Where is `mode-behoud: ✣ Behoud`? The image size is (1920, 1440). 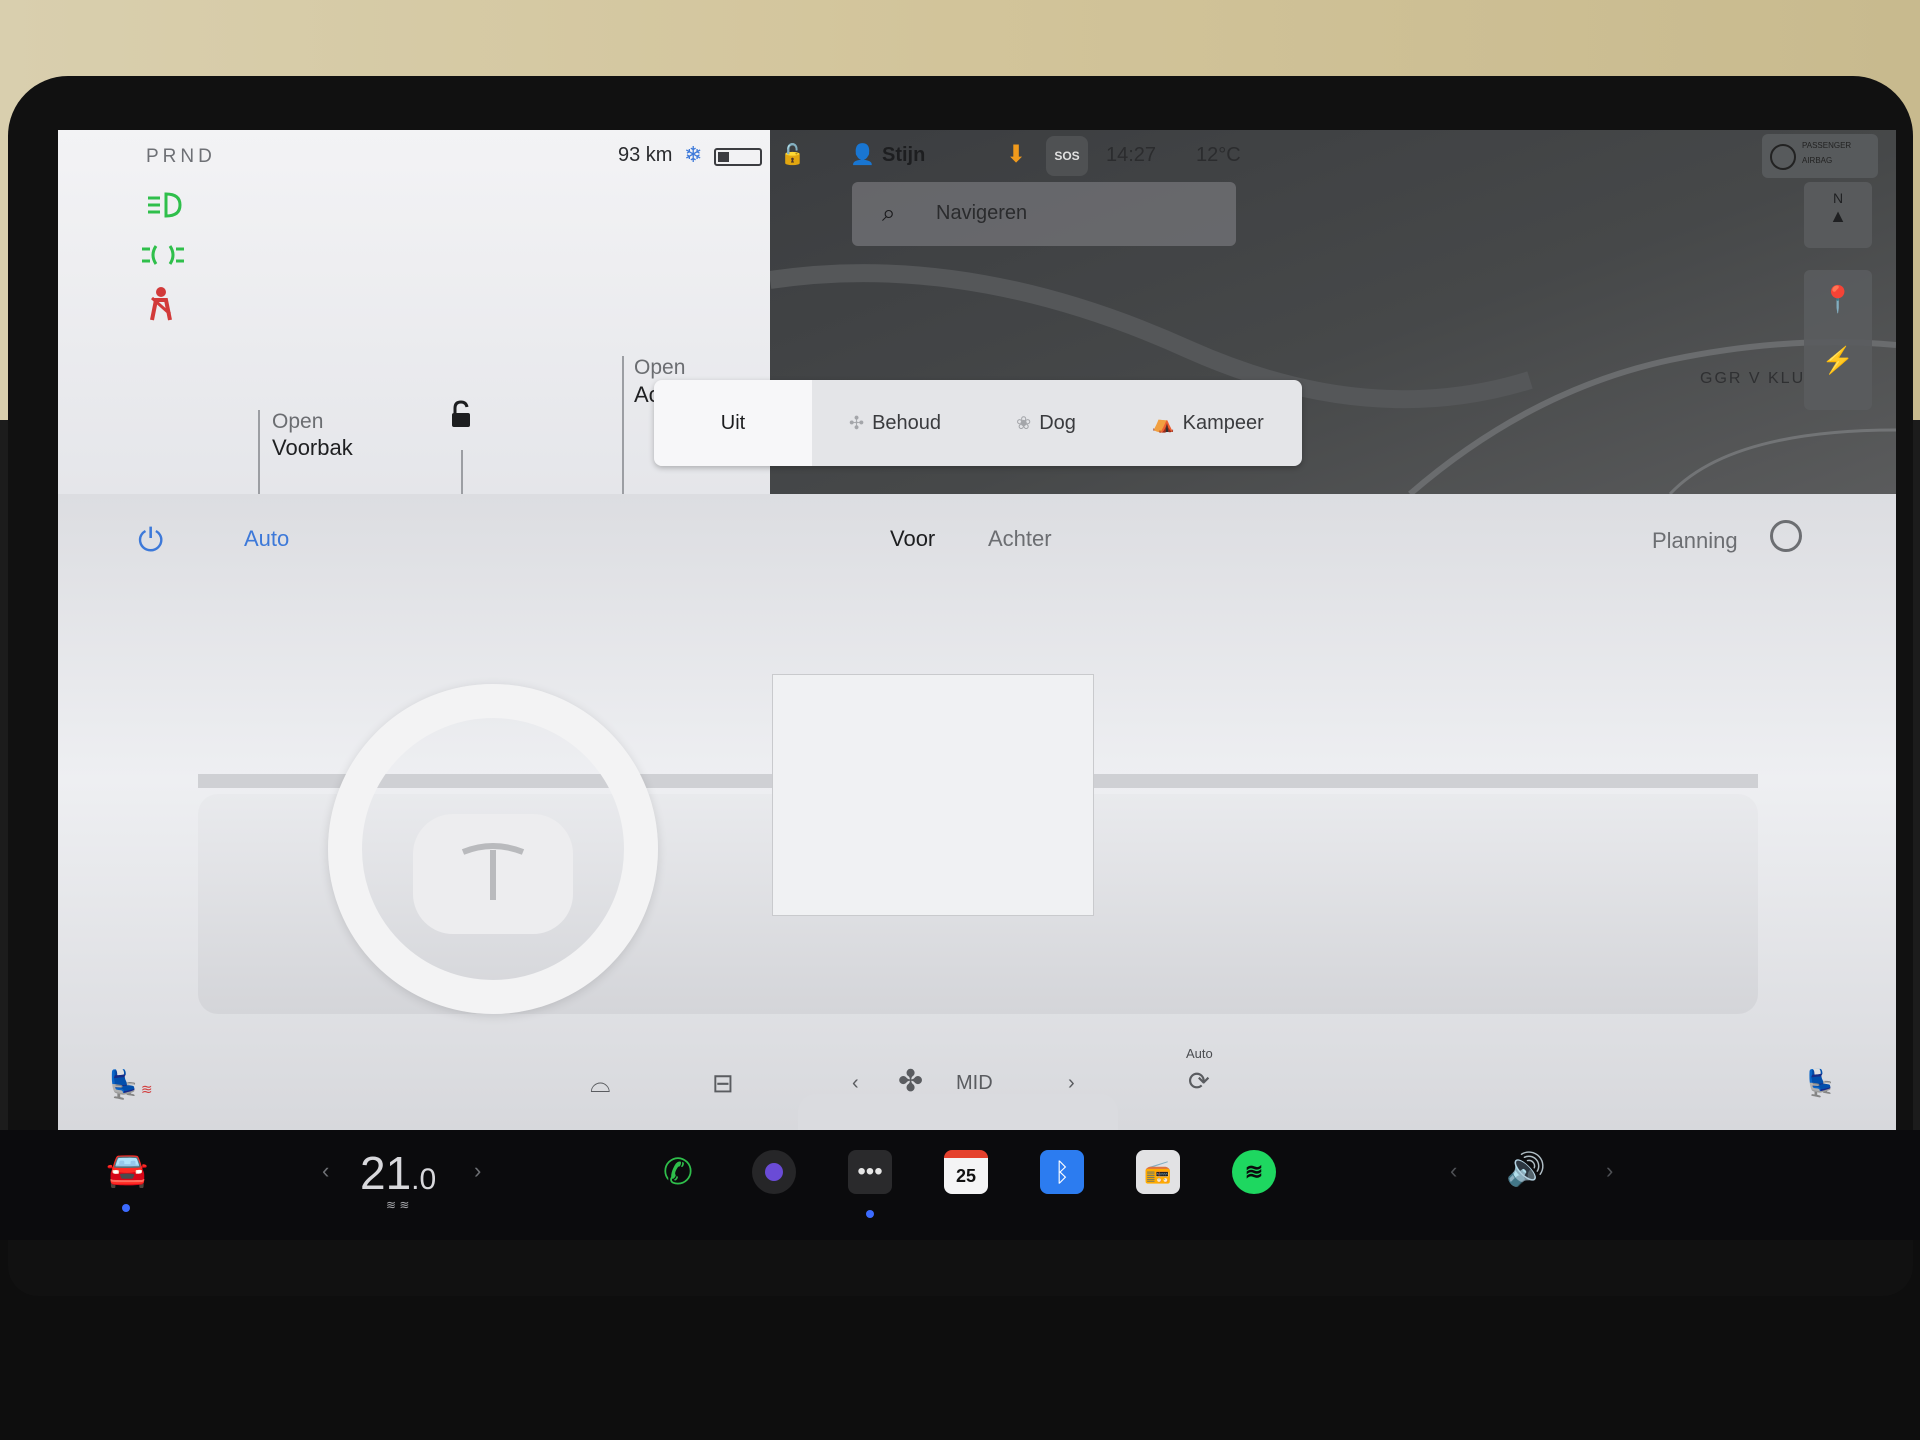
mode-behoud: ✣ Behoud is located at coordinates (895, 423).